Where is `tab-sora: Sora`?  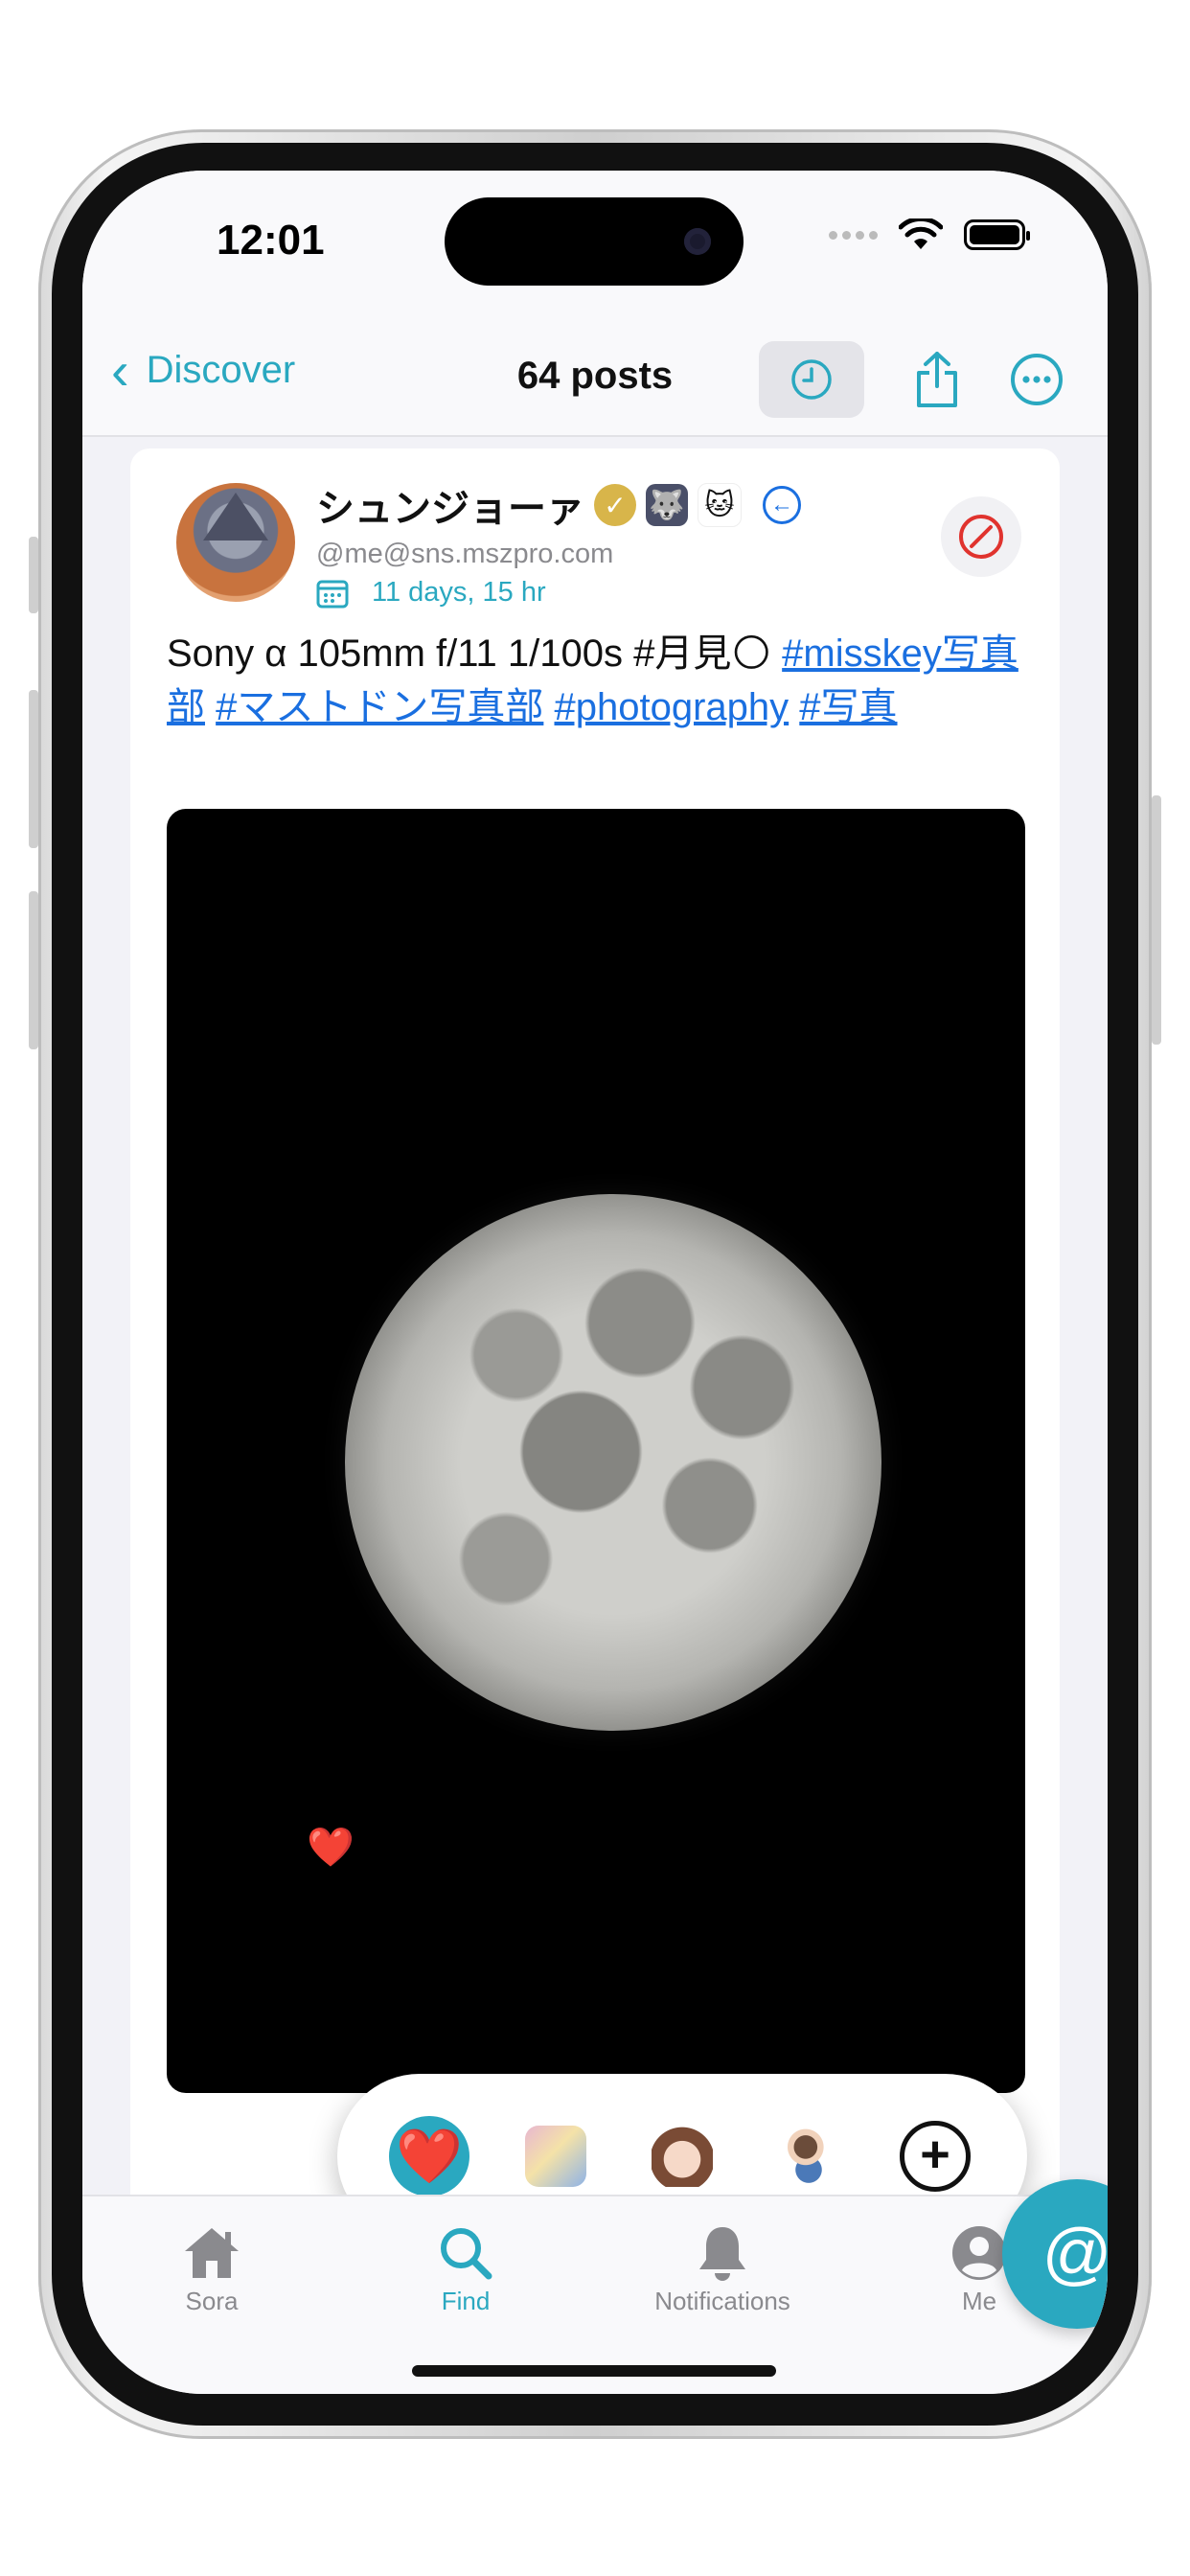
tab-sora: Sora is located at coordinates (212, 2268).